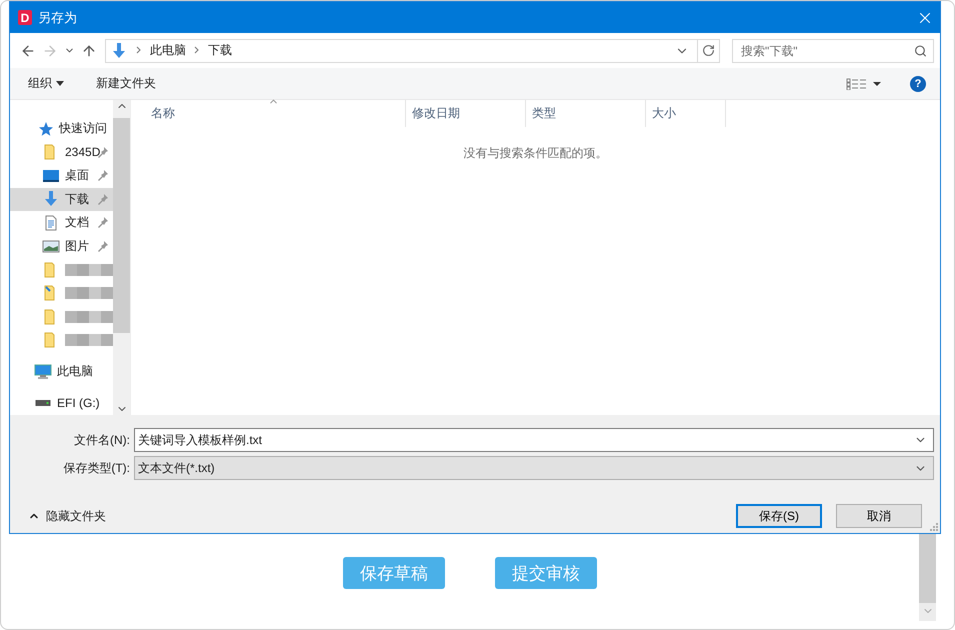 The width and height of the screenshot is (955, 630). What do you see at coordinates (61, 199) in the screenshot?
I see `selected-sidebar-item: 下载` at bounding box center [61, 199].